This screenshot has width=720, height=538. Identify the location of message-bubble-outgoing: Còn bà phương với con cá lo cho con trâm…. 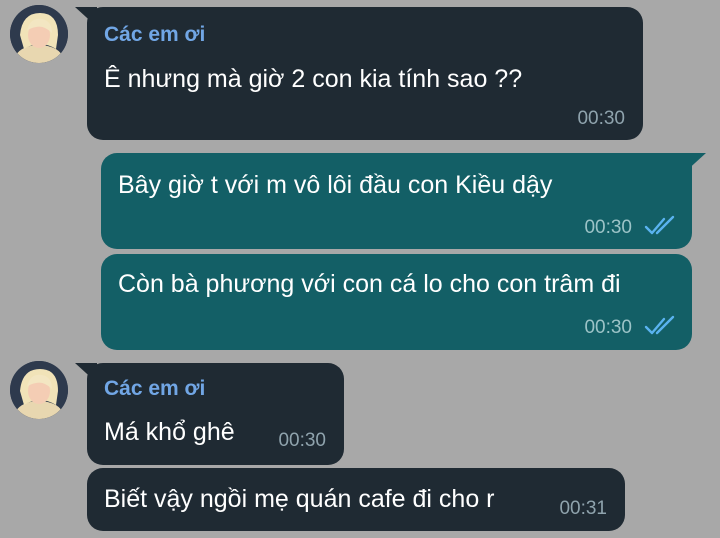
(396, 302).